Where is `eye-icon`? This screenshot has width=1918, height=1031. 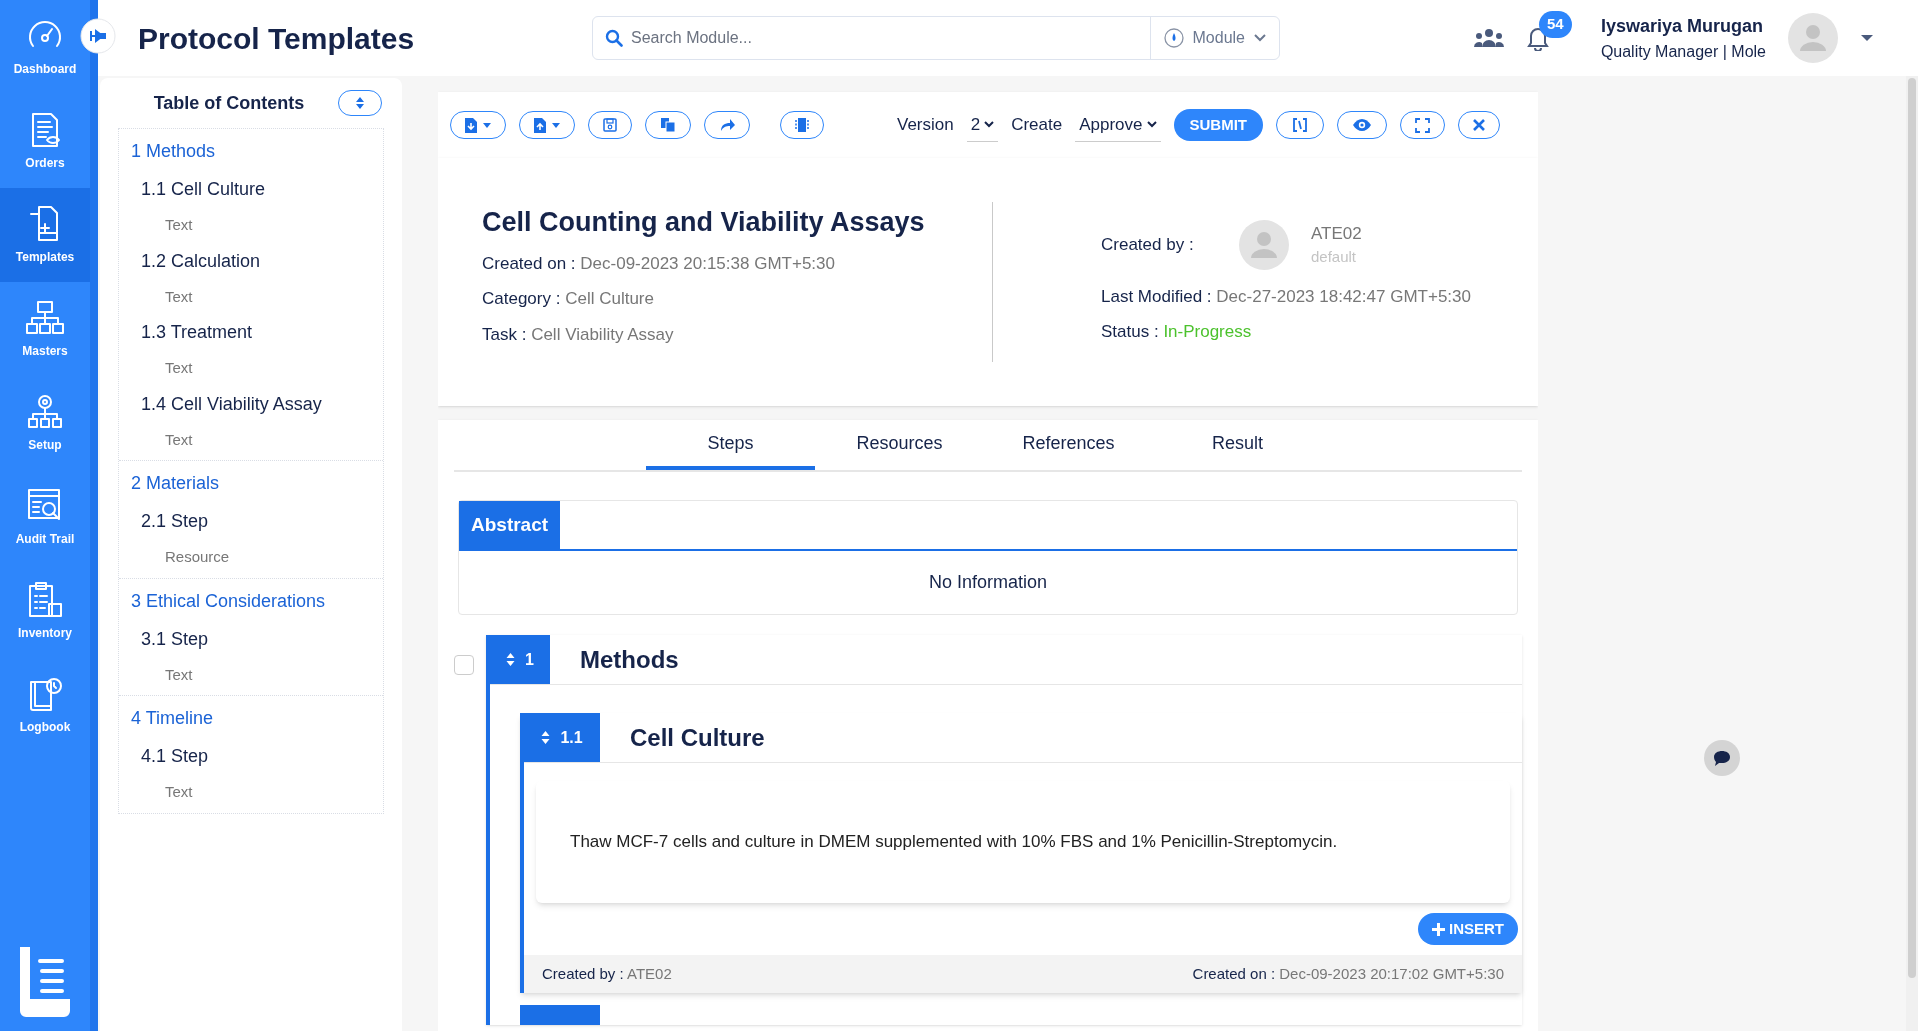
eye-icon is located at coordinates (1362, 125).